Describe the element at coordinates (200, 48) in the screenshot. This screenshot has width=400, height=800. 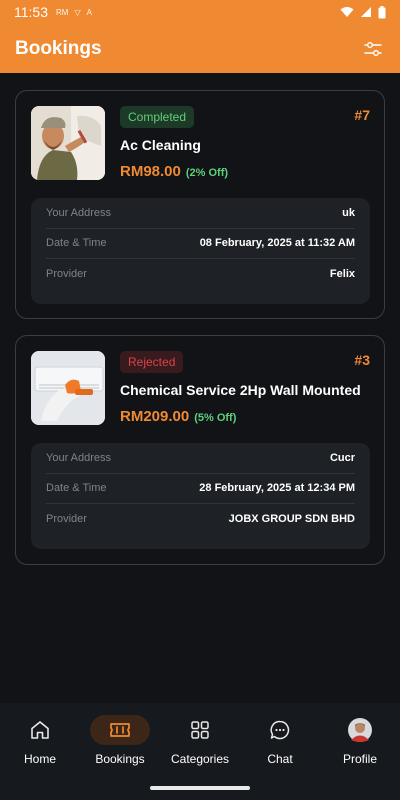
I see `app-bar: Bookings` at that location.